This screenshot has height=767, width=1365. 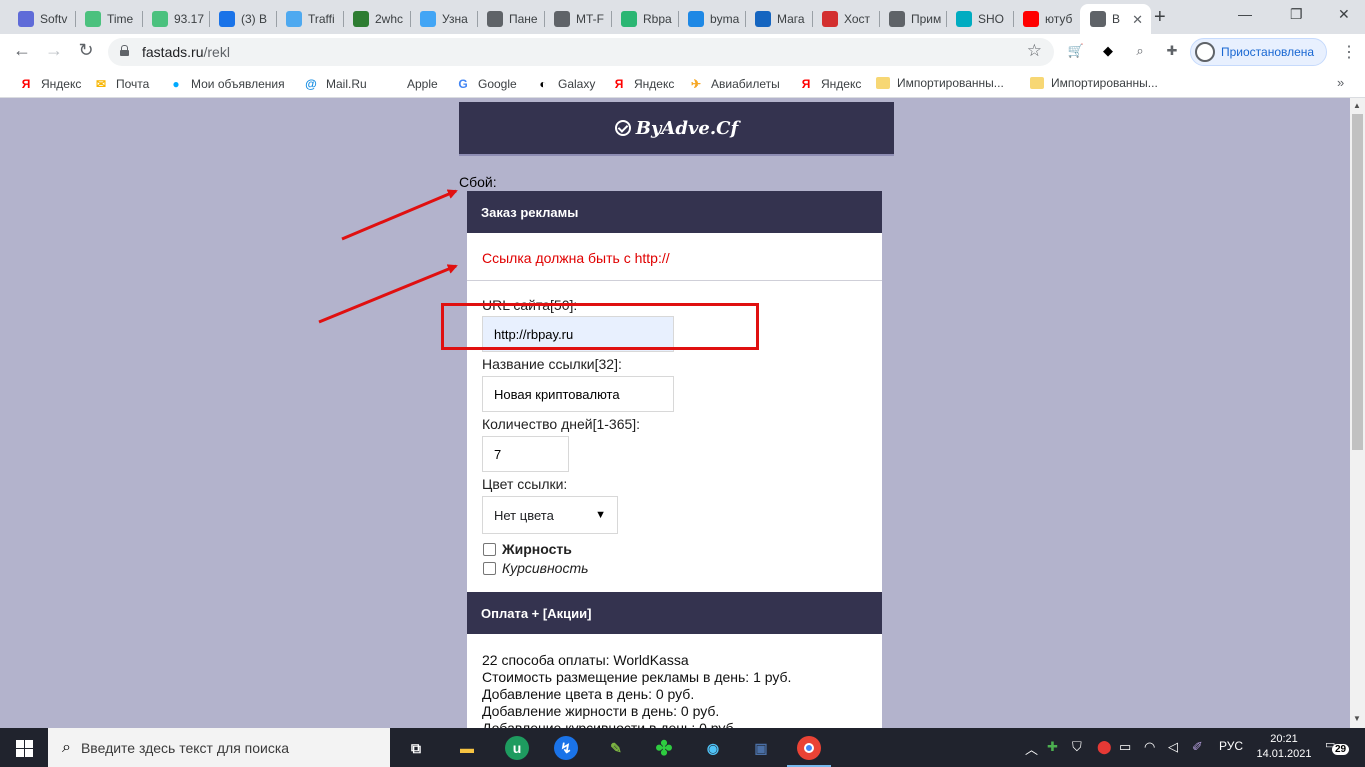 I want to click on tab-label: Rbpa, so click(x=657, y=19).